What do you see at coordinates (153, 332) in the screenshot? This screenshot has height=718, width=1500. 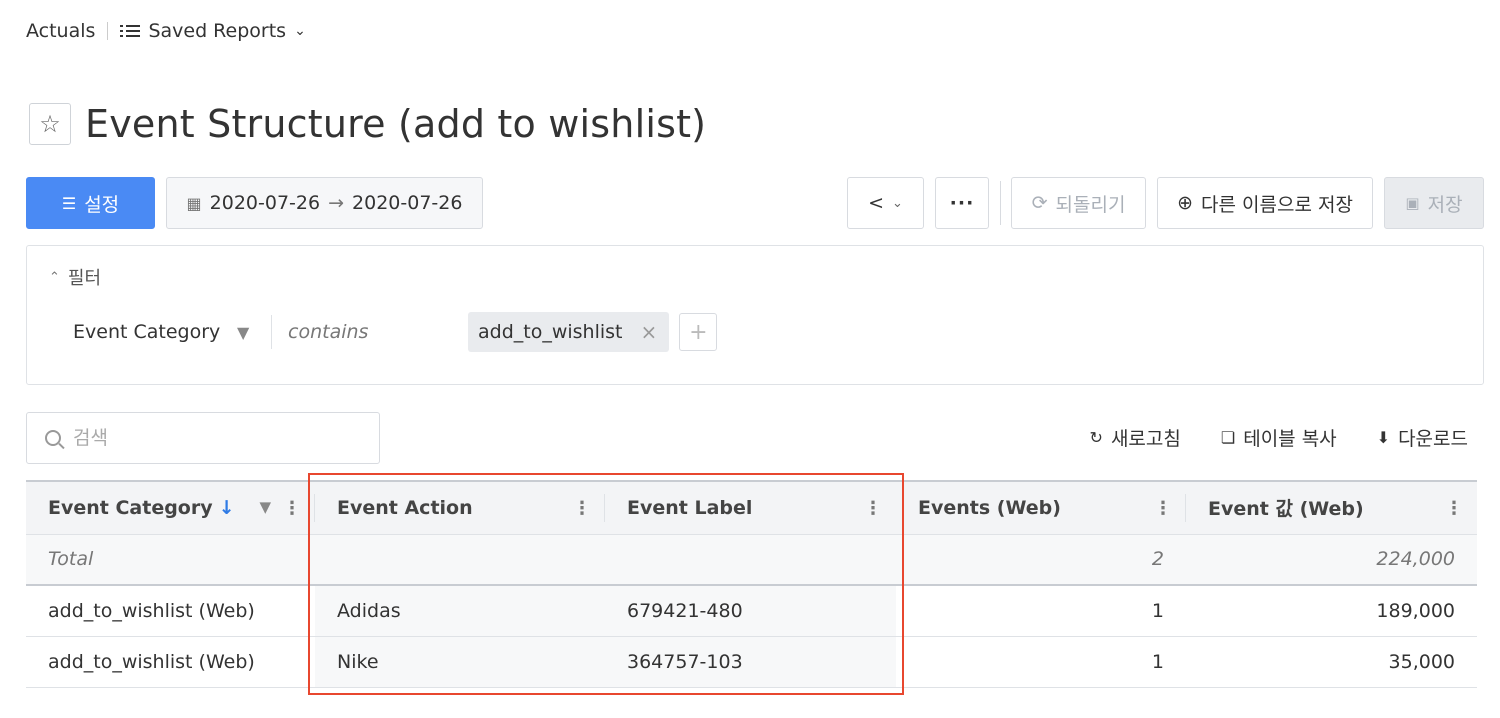 I see `filter-dimension: Event Category` at bounding box center [153, 332].